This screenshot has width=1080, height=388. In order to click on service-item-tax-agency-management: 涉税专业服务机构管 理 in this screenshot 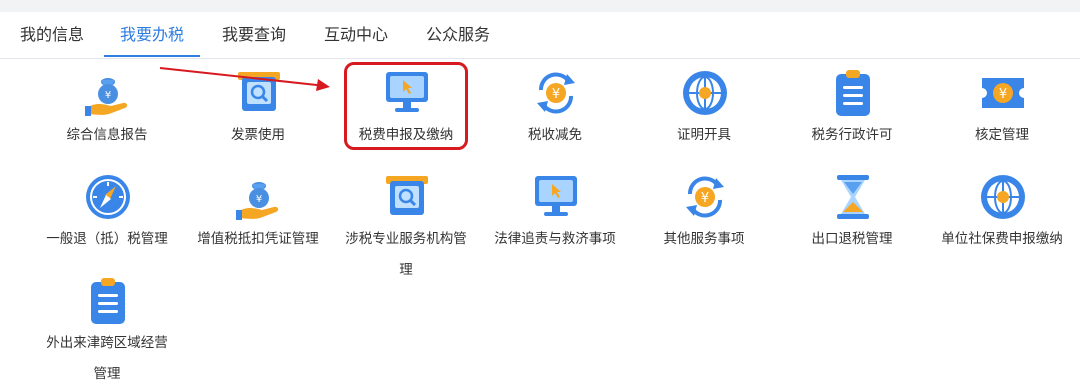, I will do `click(406, 227)`.